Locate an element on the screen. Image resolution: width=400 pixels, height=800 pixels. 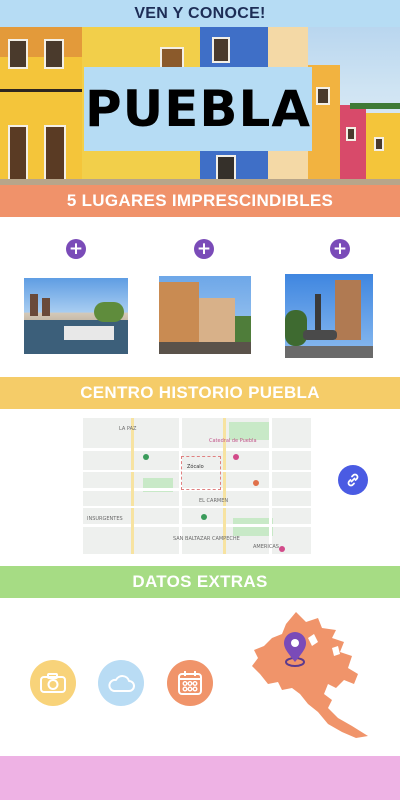
map-pin-icon is located at coordinates (295, 649).